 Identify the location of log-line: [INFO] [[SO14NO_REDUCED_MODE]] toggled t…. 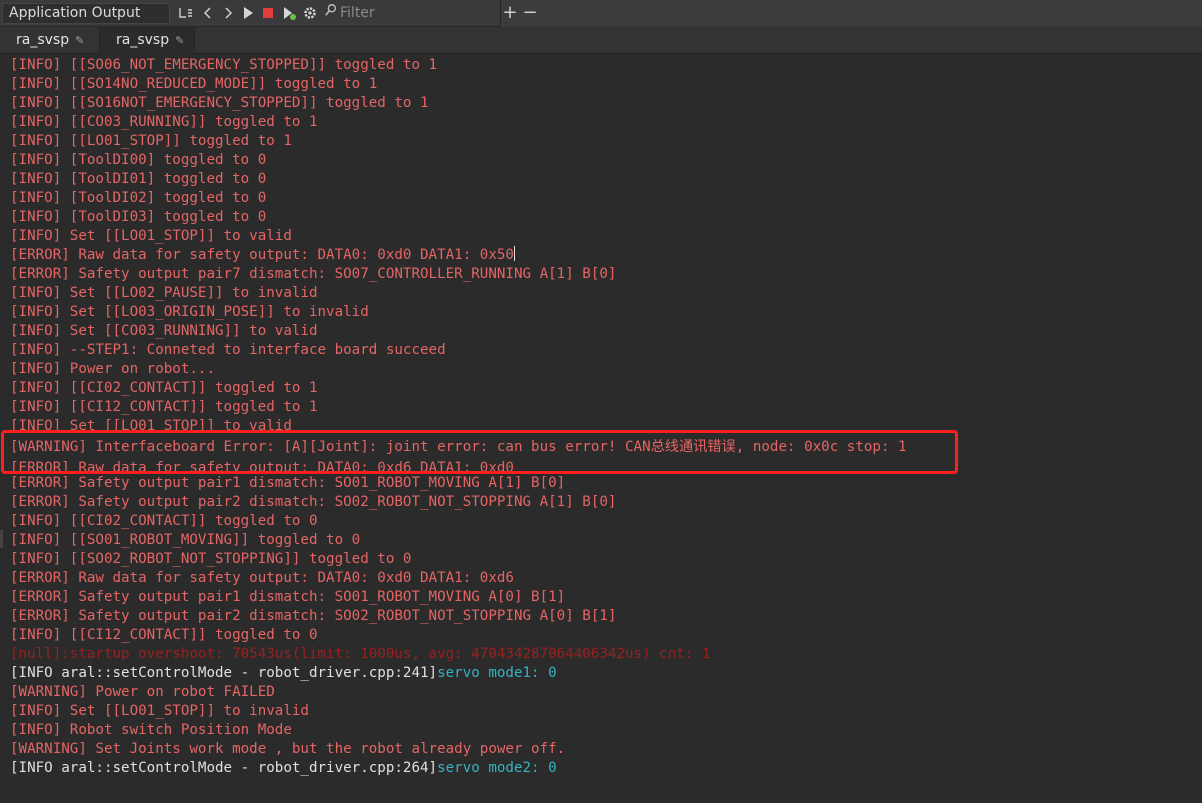
(194, 84).